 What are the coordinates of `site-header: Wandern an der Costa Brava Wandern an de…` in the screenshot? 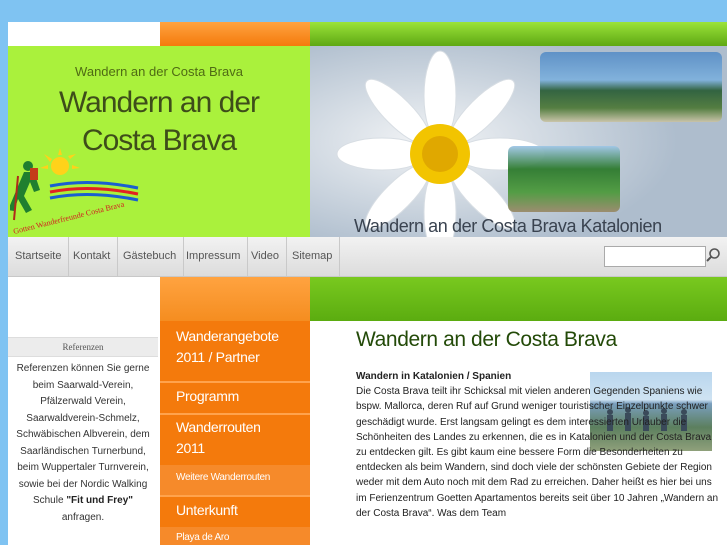 It's located at (159, 141).